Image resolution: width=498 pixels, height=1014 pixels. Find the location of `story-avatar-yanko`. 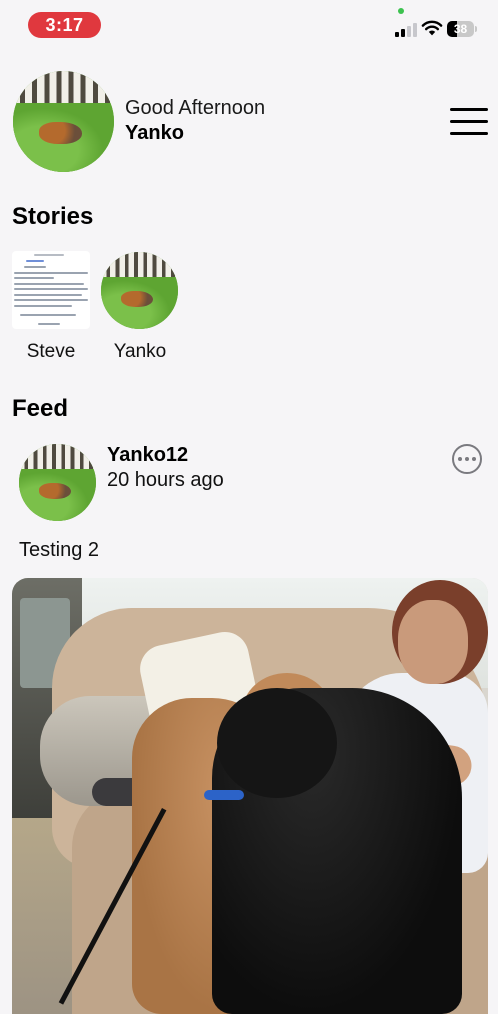

story-avatar-yanko is located at coordinates (139, 290).